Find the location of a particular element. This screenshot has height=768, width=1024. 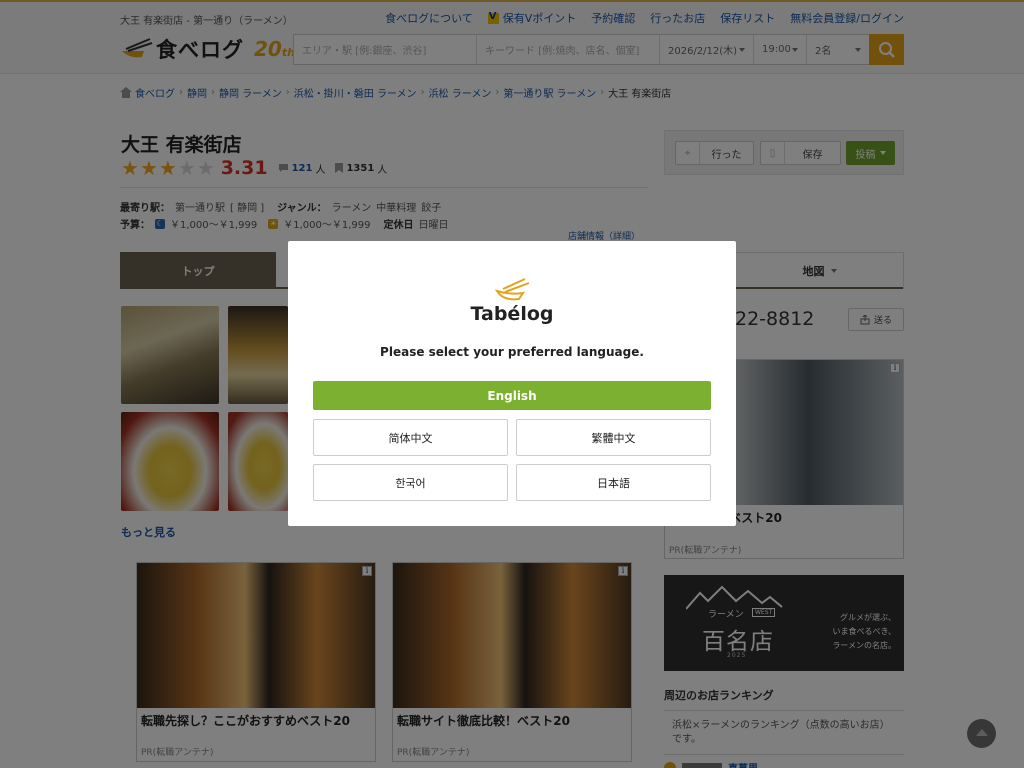

language-zh-hans-button: 简体中文 is located at coordinates (410, 437).